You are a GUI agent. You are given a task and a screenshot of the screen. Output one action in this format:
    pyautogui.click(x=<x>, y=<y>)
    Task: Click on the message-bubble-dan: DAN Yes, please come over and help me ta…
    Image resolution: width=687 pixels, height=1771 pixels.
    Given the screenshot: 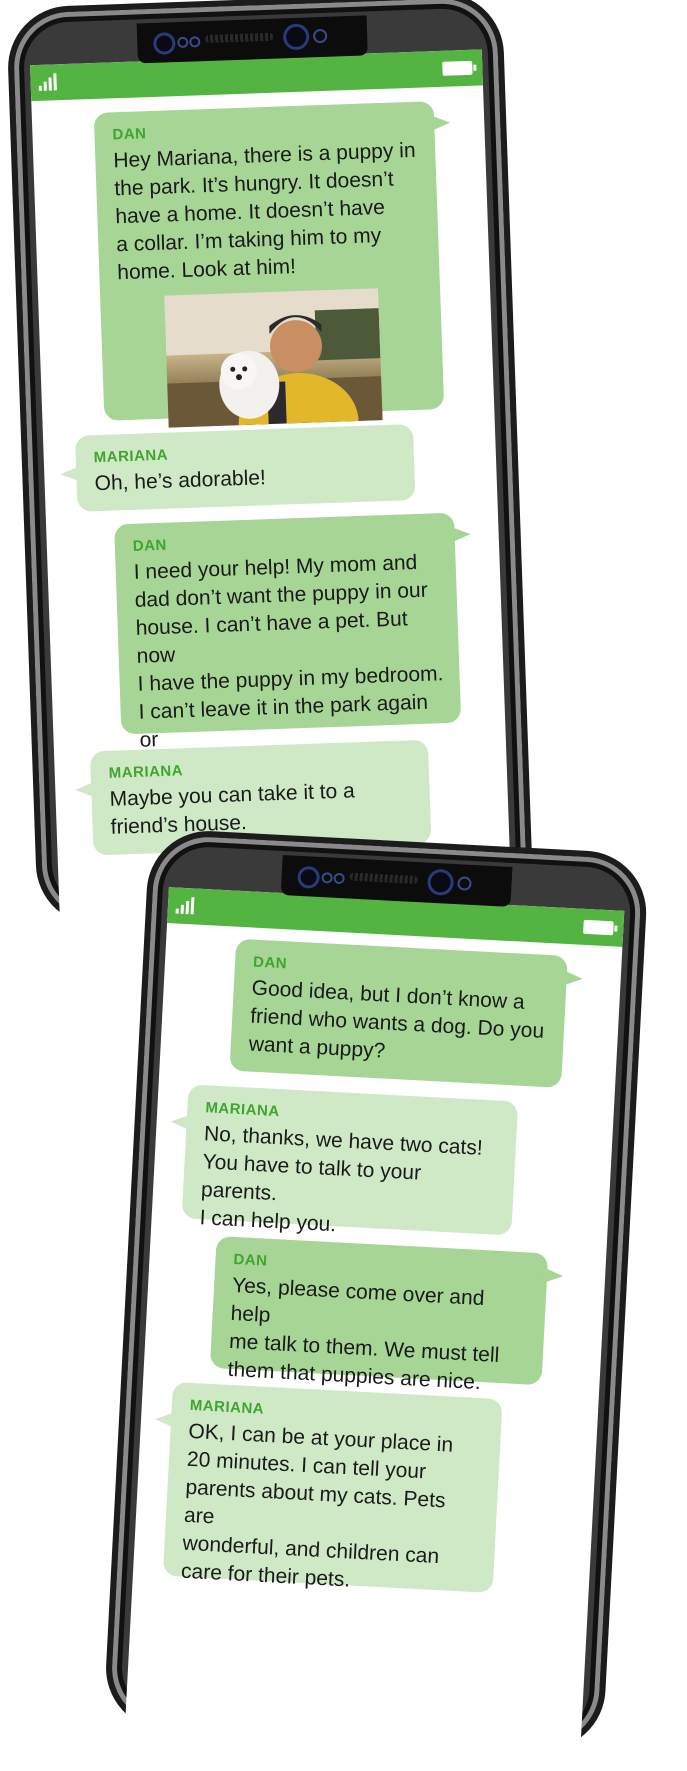 What is the action you would take?
    pyautogui.click(x=379, y=1315)
    